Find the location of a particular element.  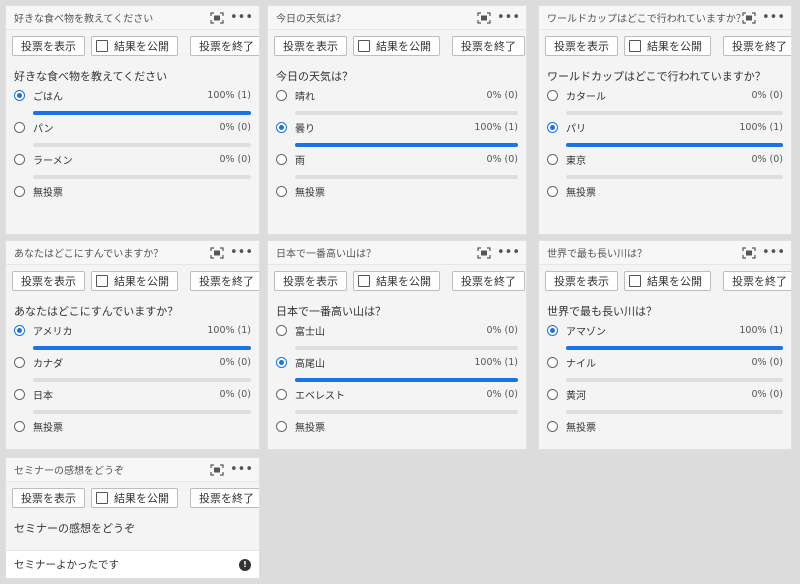

info-icon: ! is located at coordinates (245, 564).